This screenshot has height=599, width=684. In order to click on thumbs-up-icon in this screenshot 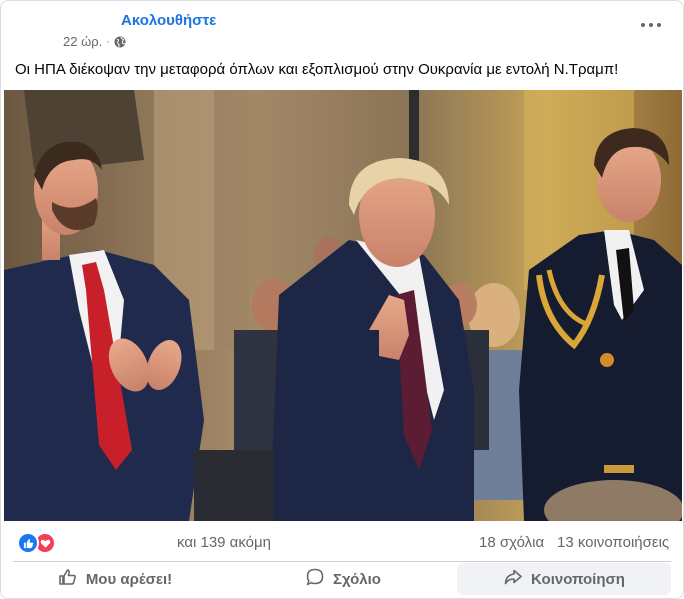, I will do `click(68, 579)`.